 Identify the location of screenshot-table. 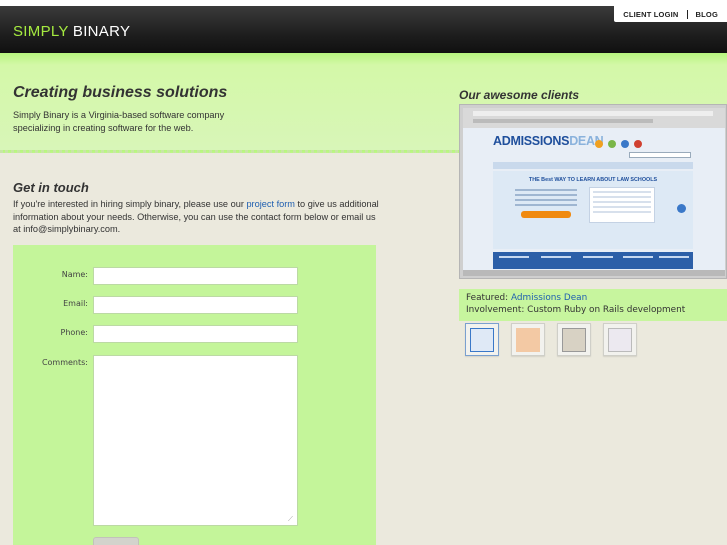
(622, 205).